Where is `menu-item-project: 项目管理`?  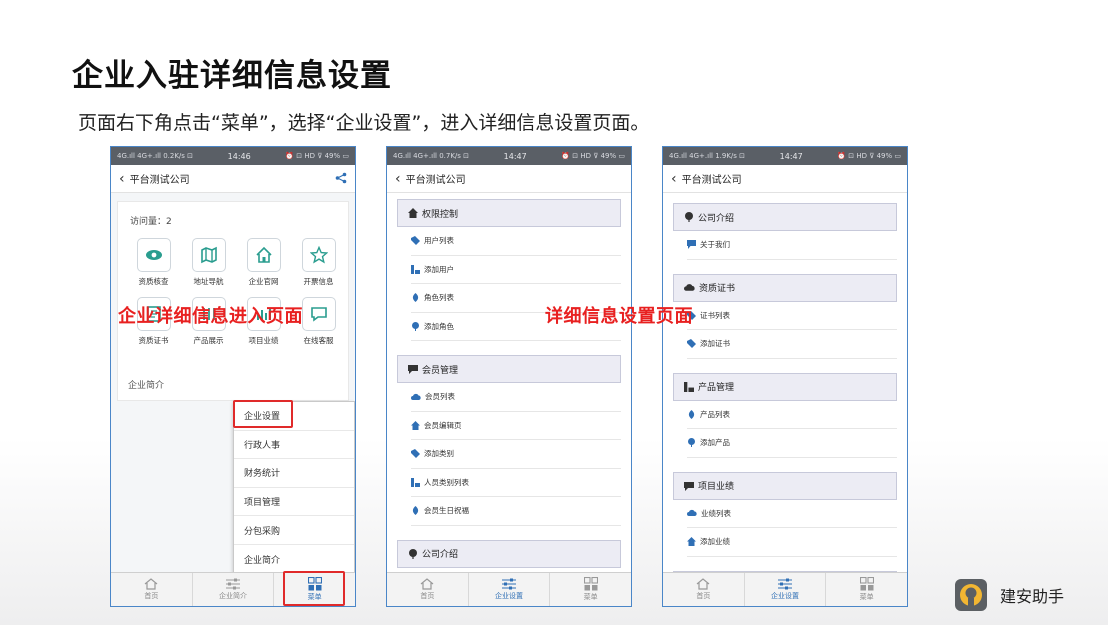 menu-item-project: 项目管理 is located at coordinates (294, 502).